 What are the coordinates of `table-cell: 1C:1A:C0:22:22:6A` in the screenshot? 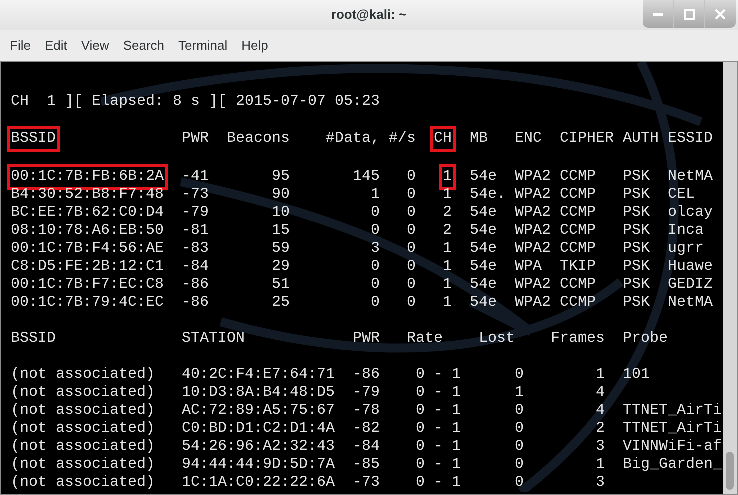 It's located at (259, 483).